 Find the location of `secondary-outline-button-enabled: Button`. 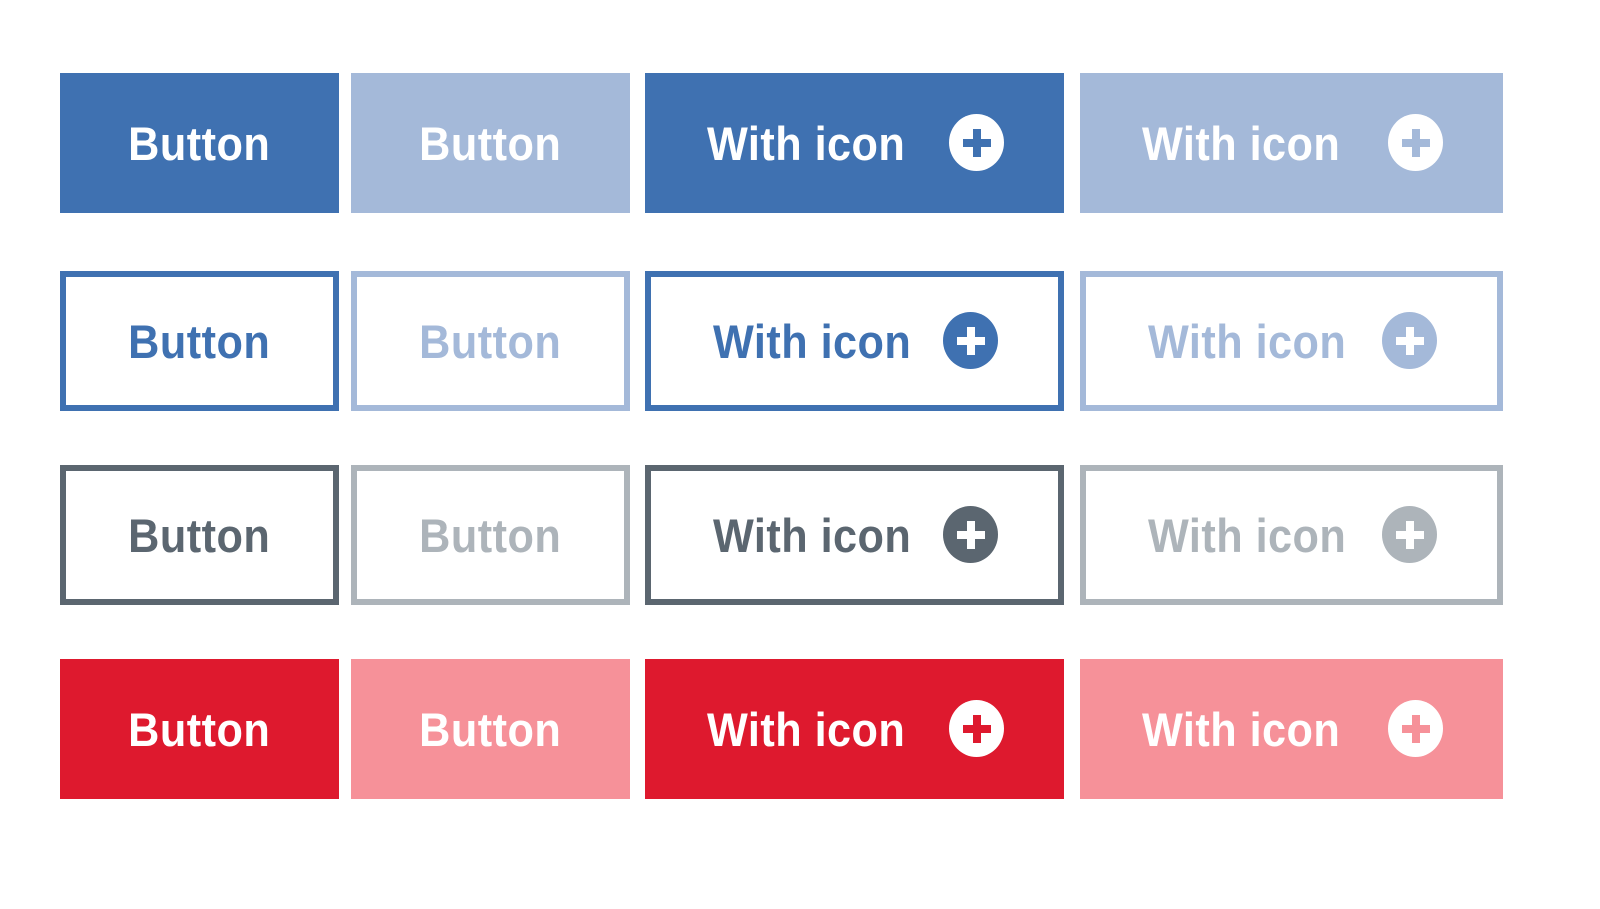

secondary-outline-button-enabled: Button is located at coordinates (199, 535).